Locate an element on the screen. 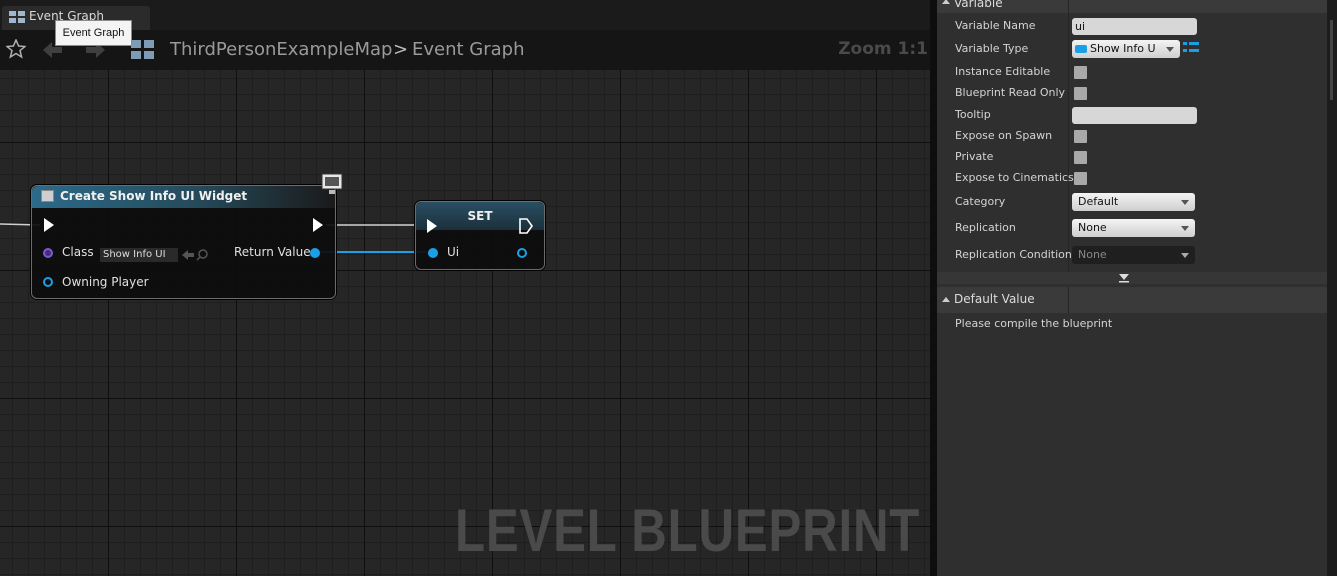  owning-player-label: Owning Player is located at coordinates (105, 282).